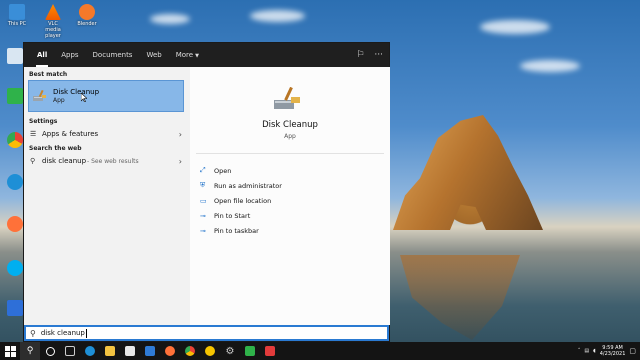 The image size is (640, 360). What do you see at coordinates (612, 354) in the screenshot?
I see `clock-date: 4/23/2021` at bounding box center [612, 354].